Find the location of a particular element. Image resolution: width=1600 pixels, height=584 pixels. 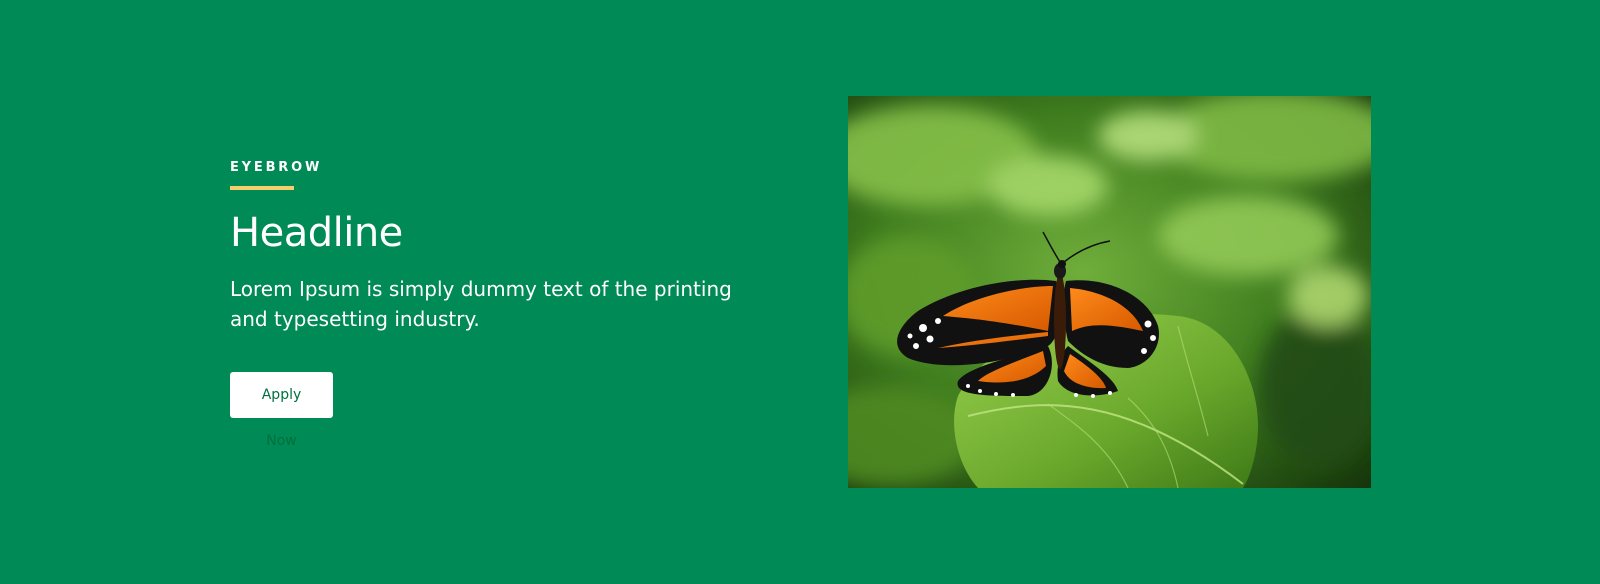

headline: Headline is located at coordinates (316, 233).